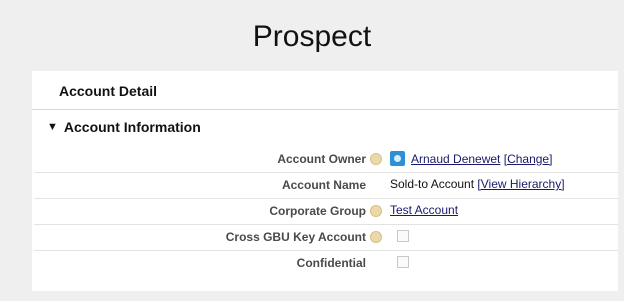 Image resolution: width=624 pixels, height=301 pixels. I want to click on field-row-cross-gbu-key-account: Cross GBU Key Account, so click(326, 238).